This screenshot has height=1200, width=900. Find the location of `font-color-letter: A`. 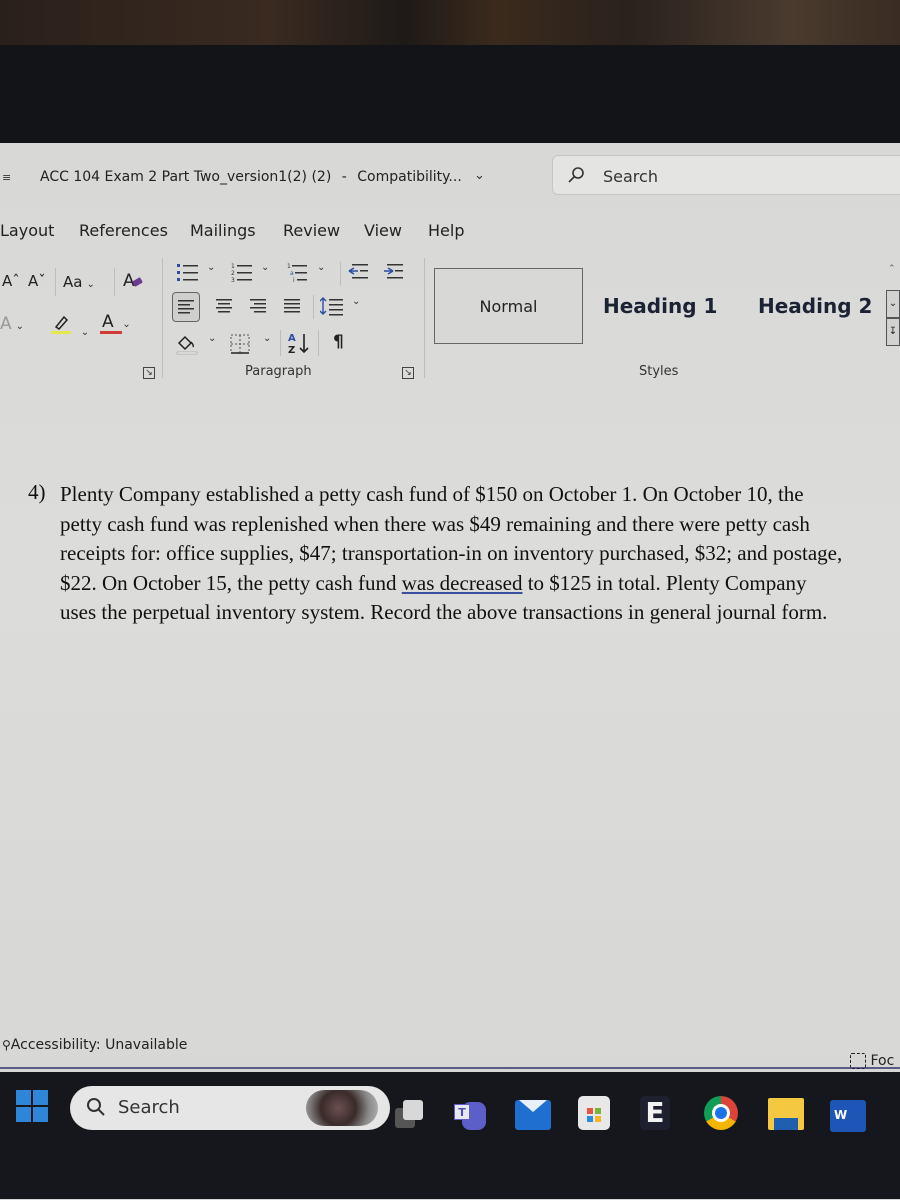

font-color-letter: A is located at coordinates (108, 322).